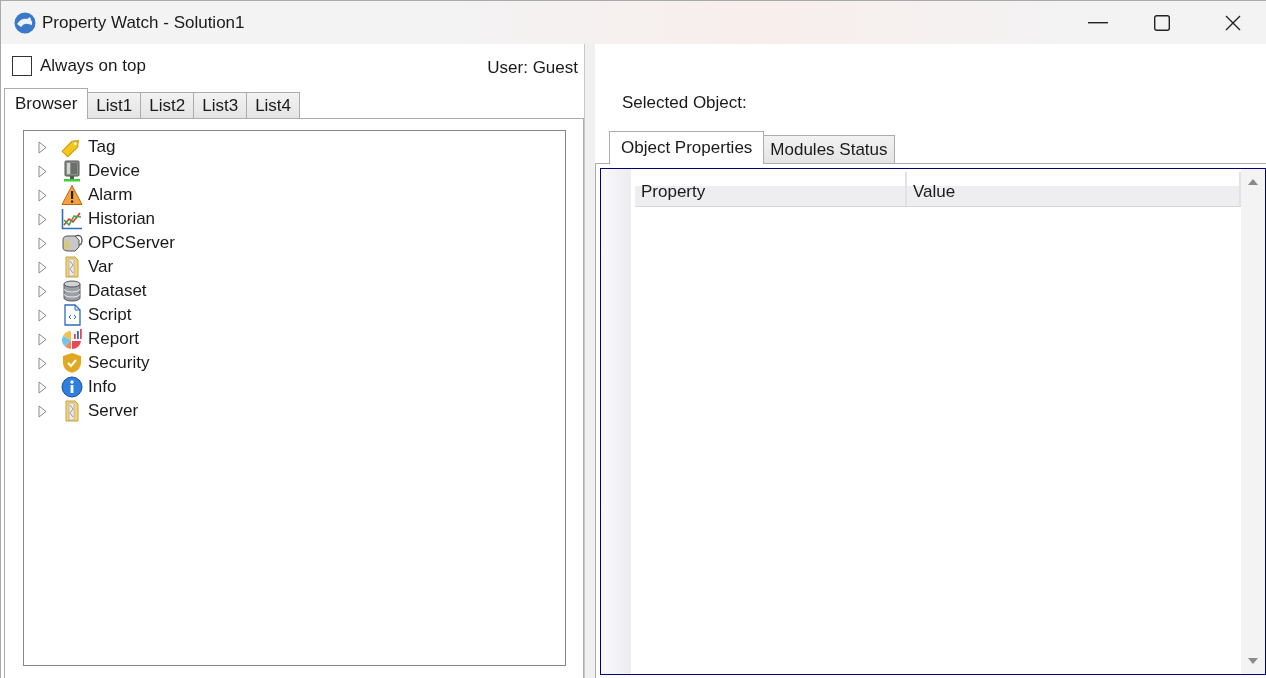  What do you see at coordinates (122, 219) in the screenshot?
I see `tree-item: Historian` at bounding box center [122, 219].